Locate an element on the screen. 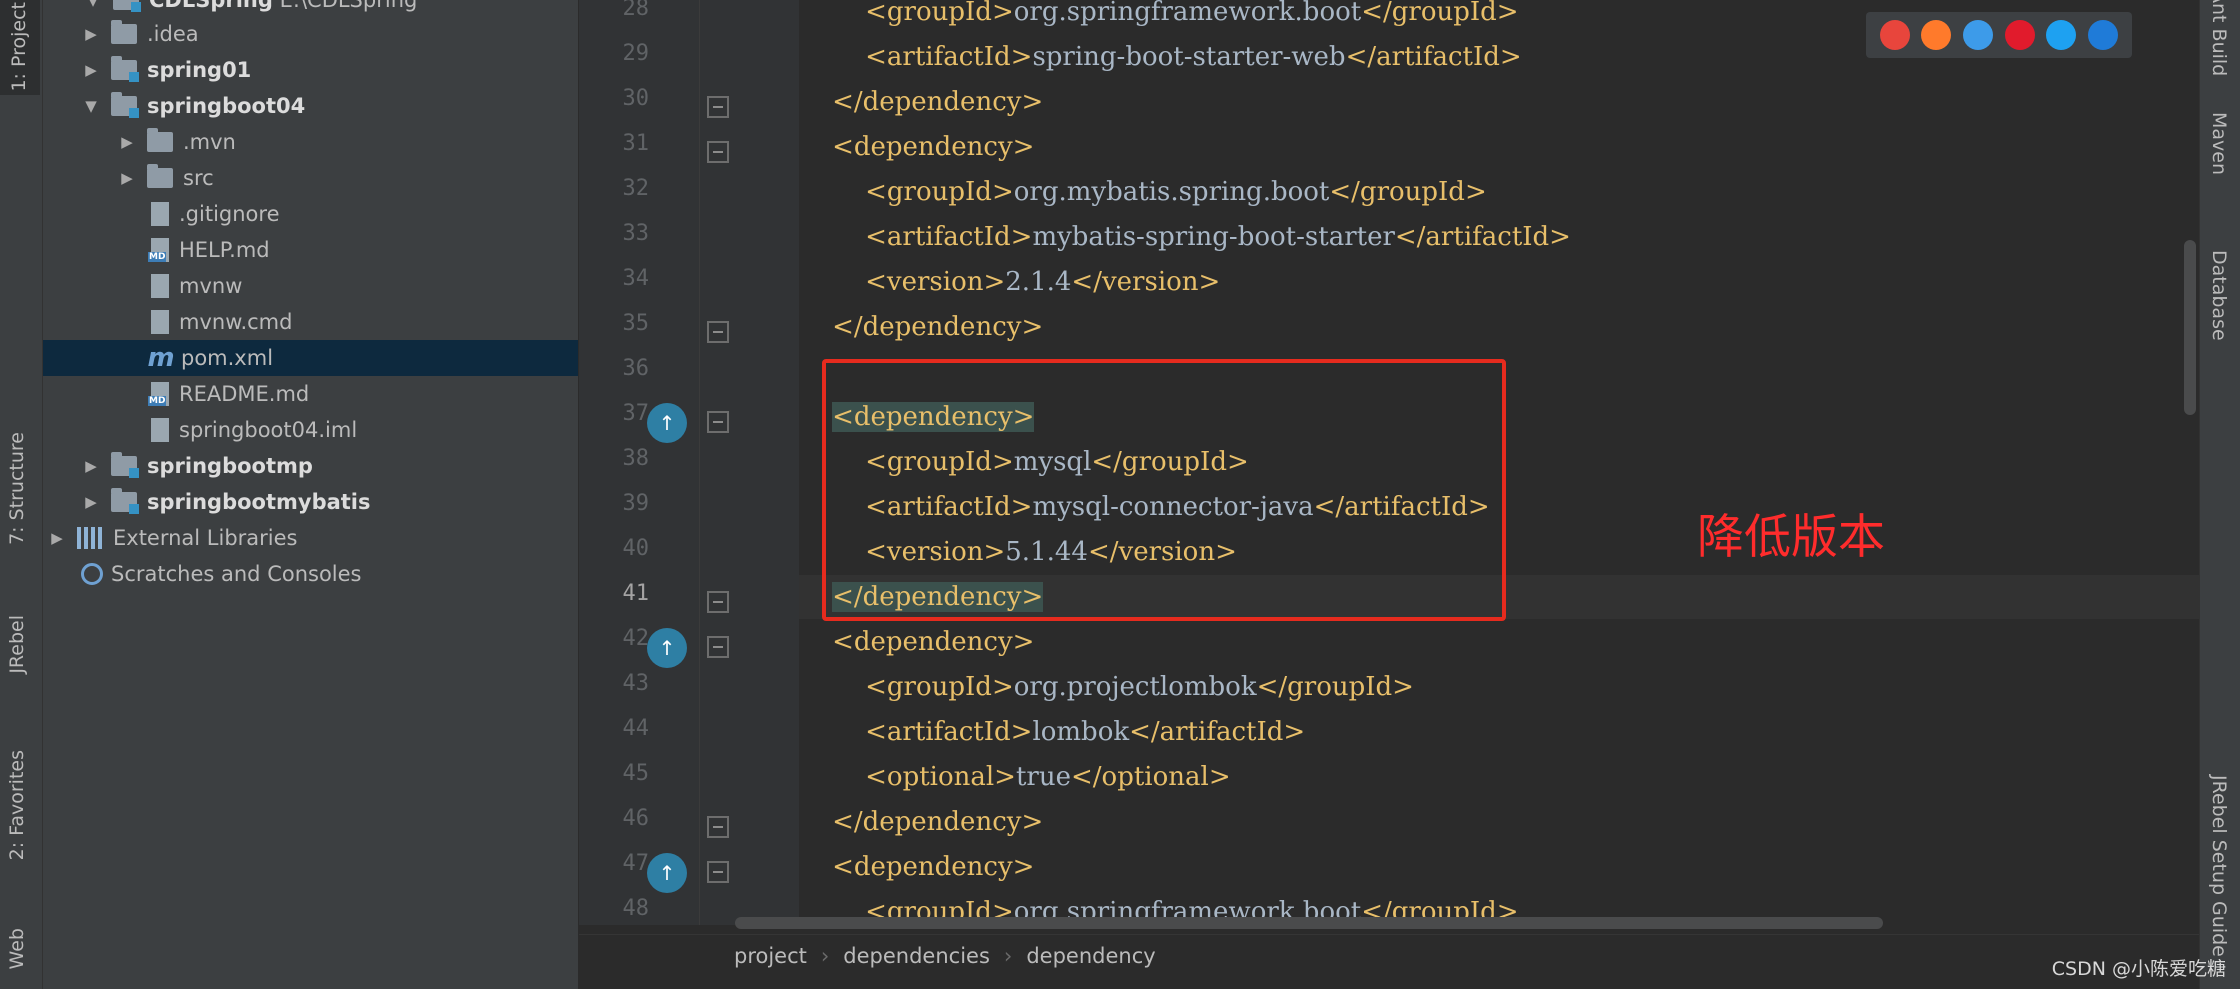 The width and height of the screenshot is (2240, 989). safari-icon is located at coordinates (1978, 35).